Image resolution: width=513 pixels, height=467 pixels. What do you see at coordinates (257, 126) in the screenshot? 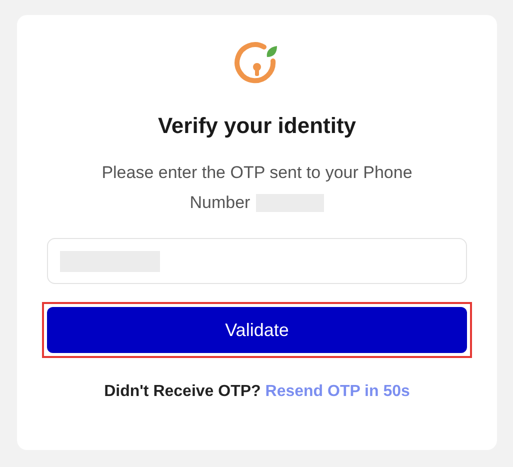
I see `page-title: Verify your identity` at bounding box center [257, 126].